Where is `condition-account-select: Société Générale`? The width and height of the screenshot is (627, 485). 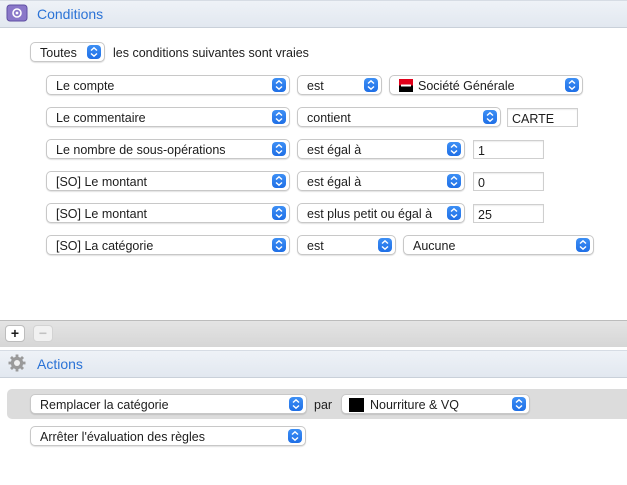 condition-account-select: Société Générale is located at coordinates (486, 85).